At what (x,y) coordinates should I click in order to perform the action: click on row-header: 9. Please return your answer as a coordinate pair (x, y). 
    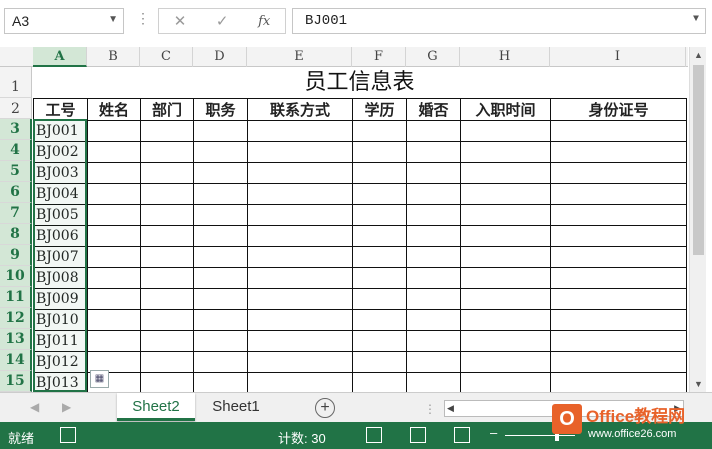
    Looking at the image, I should click on (16, 255).